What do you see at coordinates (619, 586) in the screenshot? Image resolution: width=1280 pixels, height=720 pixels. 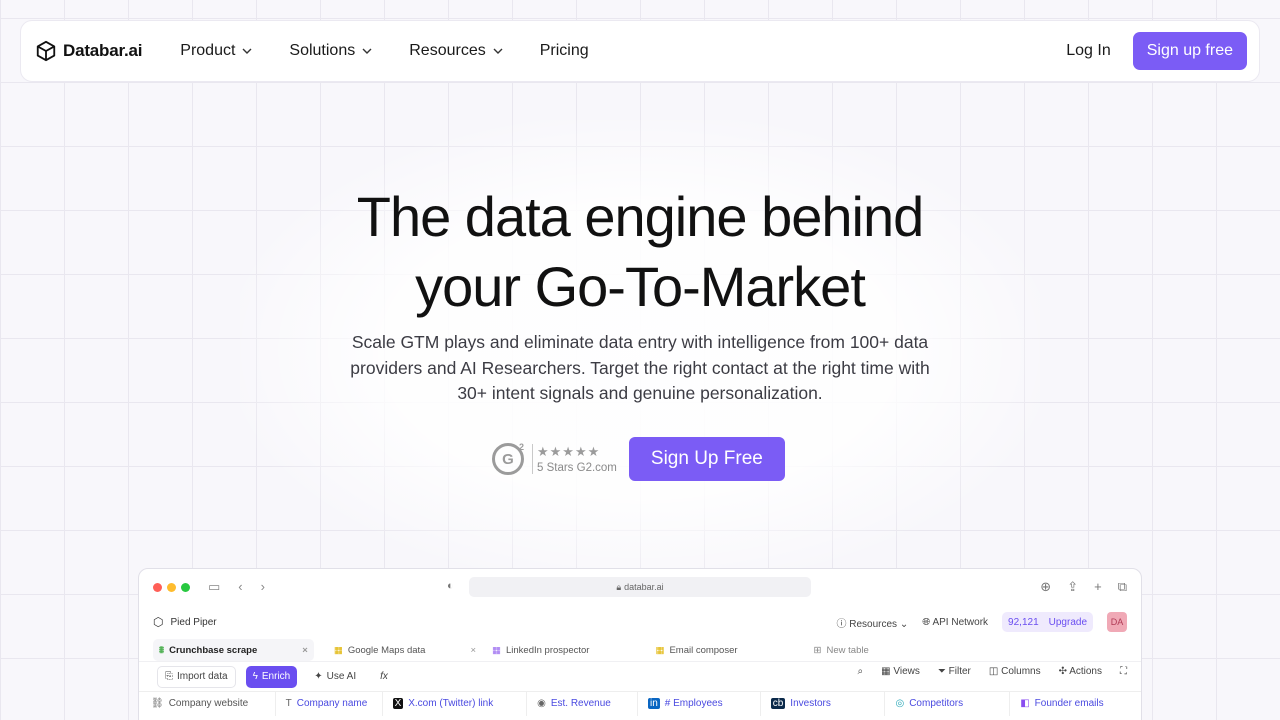 I see `lock-icon: 🔒︎` at bounding box center [619, 586].